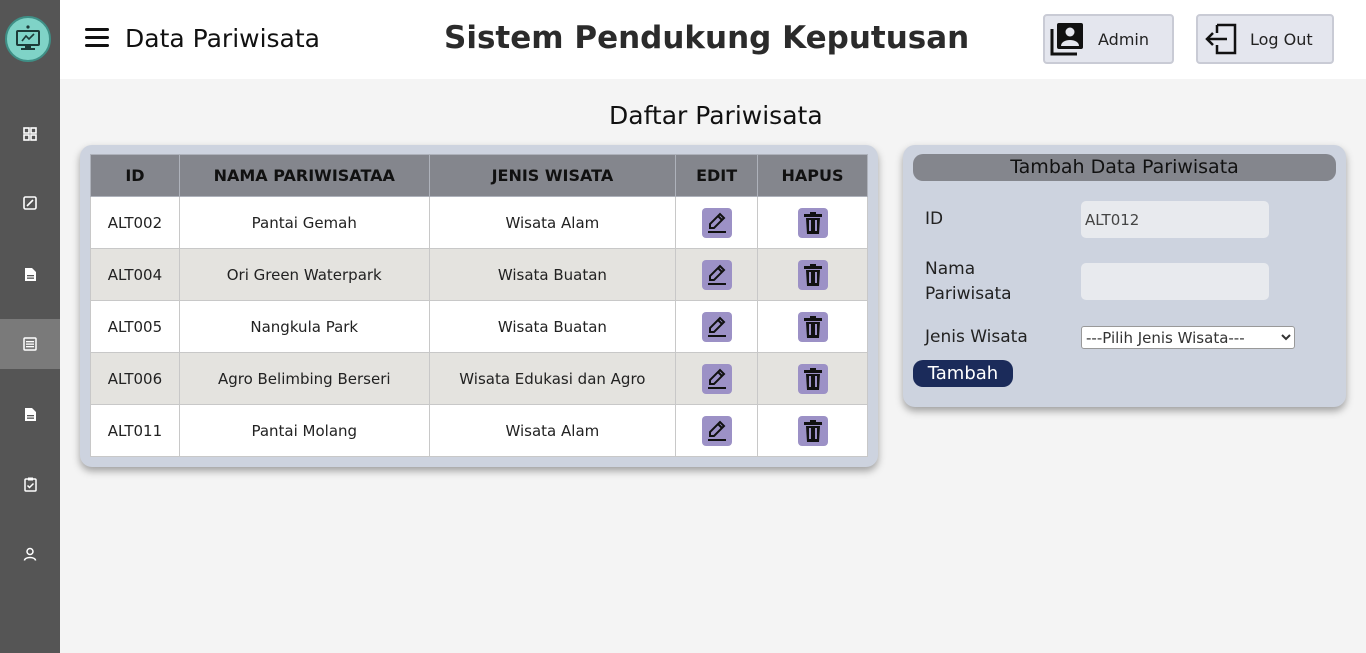 The height and width of the screenshot is (653, 1366). I want to click on logout-label: Log Out, so click(1281, 39).